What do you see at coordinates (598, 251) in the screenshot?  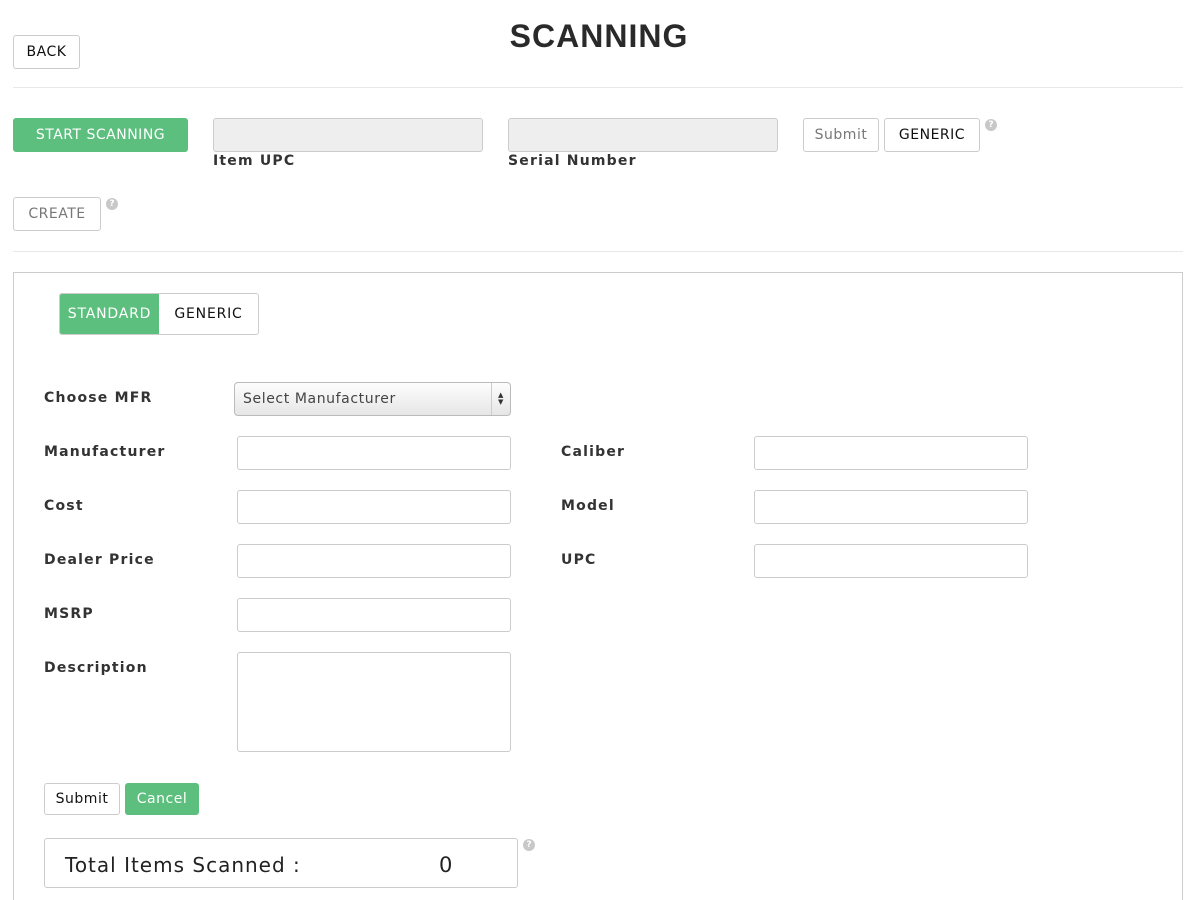 I see `scan-bar-divider` at bounding box center [598, 251].